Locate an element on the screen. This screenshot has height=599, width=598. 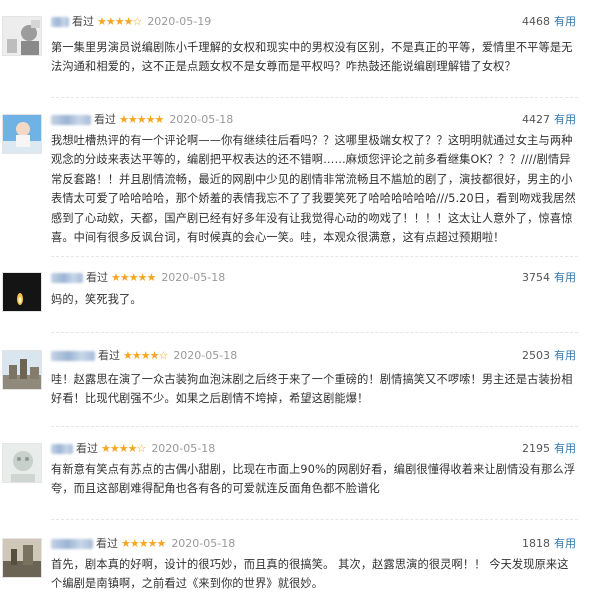
vote-area: 2195 有用 is located at coordinates (549, 449).